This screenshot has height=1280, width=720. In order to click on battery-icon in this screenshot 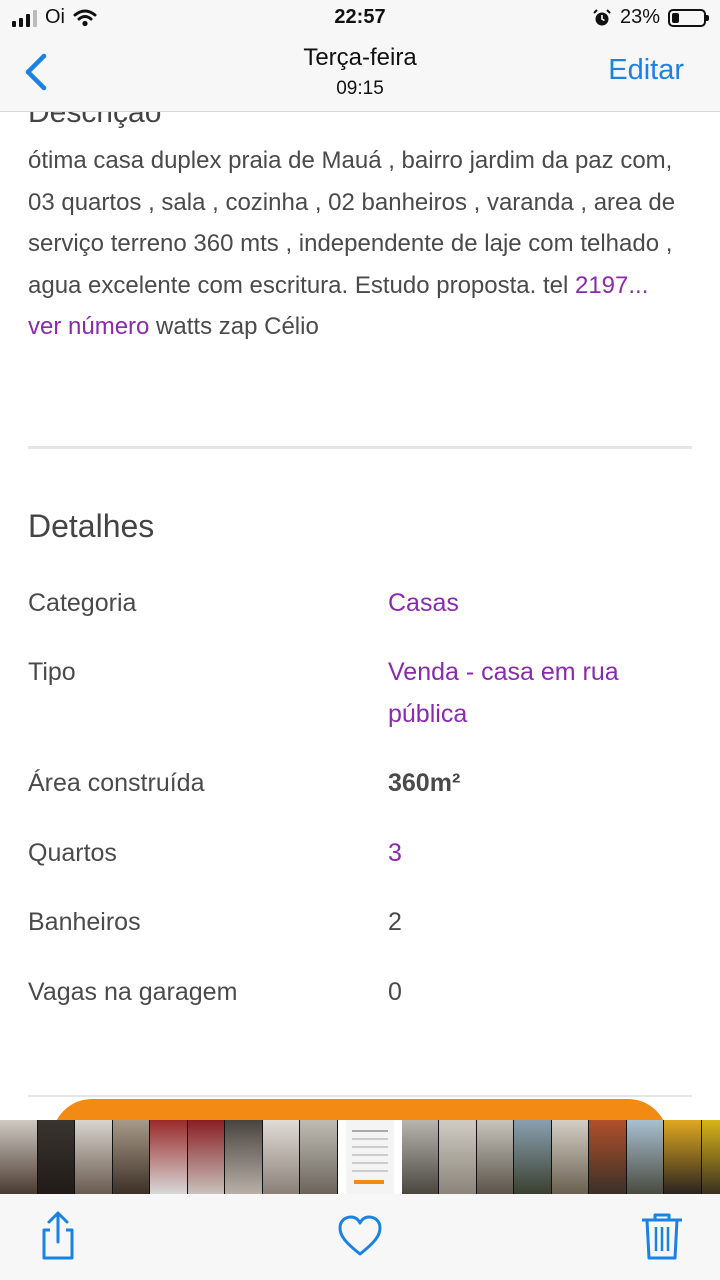, I will do `click(688, 17)`.